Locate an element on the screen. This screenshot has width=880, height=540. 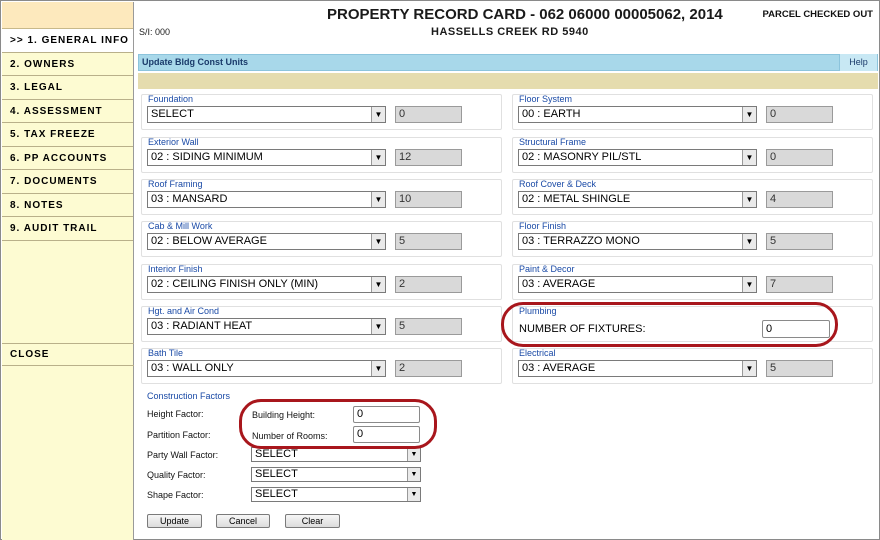
hgt-air-select: 03 : RADIANT HEAT ▼ is located at coordinates (266, 326).